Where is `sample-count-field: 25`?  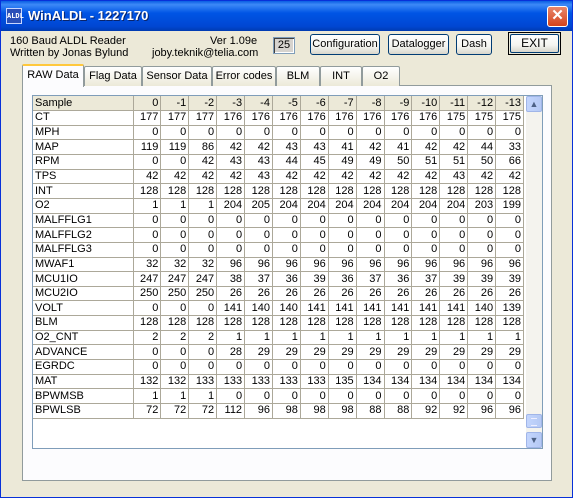 sample-count-field: 25 is located at coordinates (284, 45).